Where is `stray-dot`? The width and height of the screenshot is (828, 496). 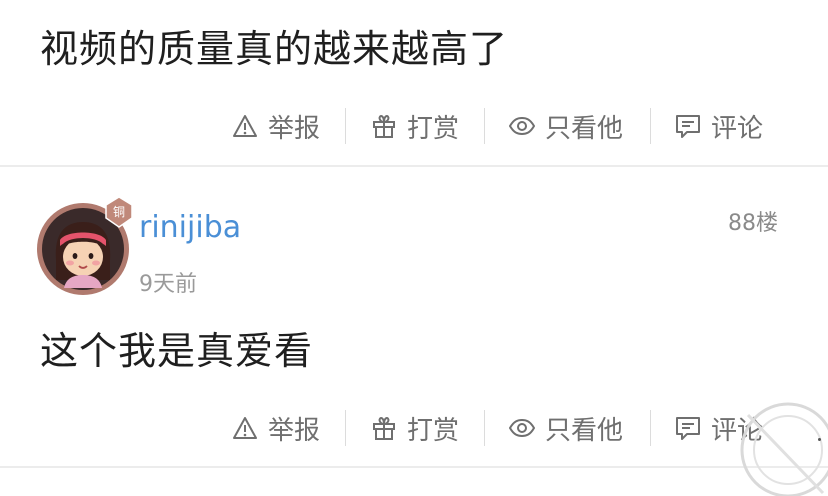
stray-dot is located at coordinates (819, 439).